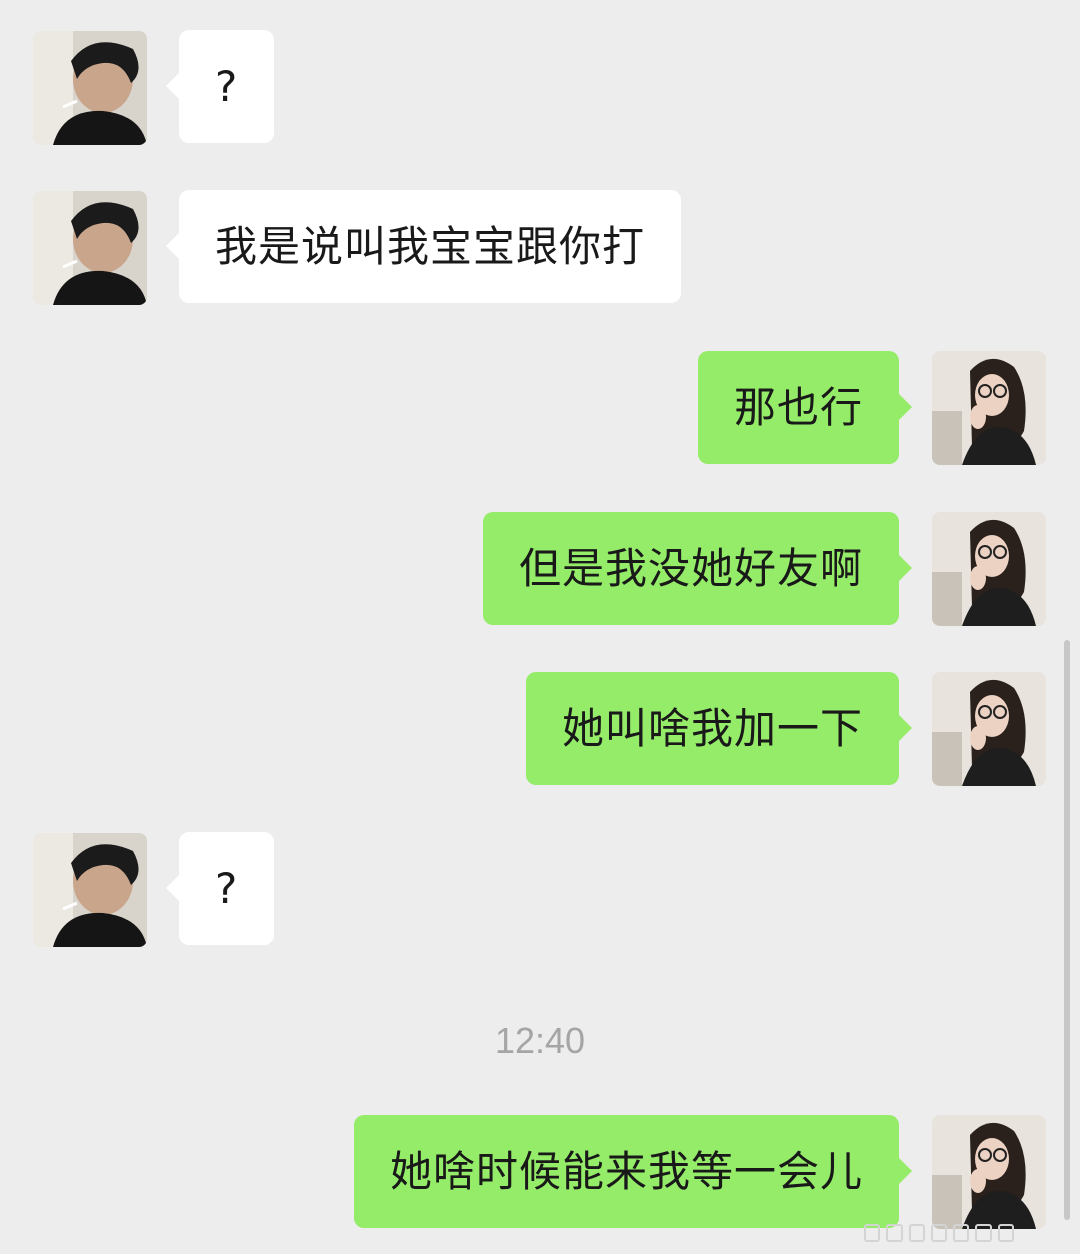 The width and height of the screenshot is (1080, 1254). Describe the element at coordinates (712, 728) in the screenshot. I see `message-text: 她叫啥我加一下` at that location.